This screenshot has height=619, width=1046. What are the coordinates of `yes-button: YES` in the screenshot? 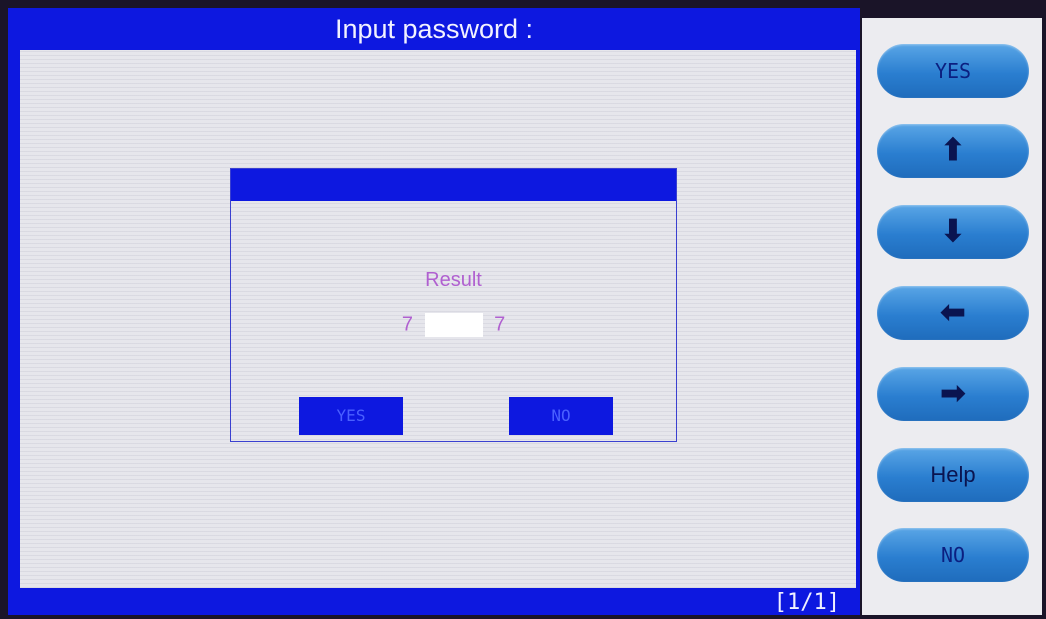 It's located at (953, 71).